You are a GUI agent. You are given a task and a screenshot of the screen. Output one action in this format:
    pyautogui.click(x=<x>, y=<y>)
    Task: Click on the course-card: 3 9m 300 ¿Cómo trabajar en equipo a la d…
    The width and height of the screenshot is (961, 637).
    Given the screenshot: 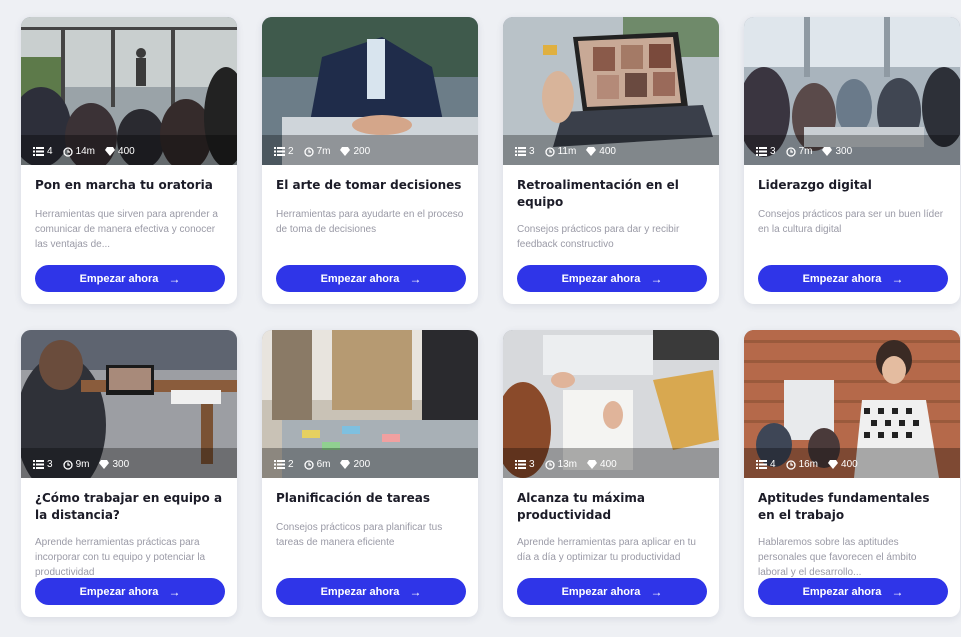 What is the action you would take?
    pyautogui.click(x=129, y=473)
    